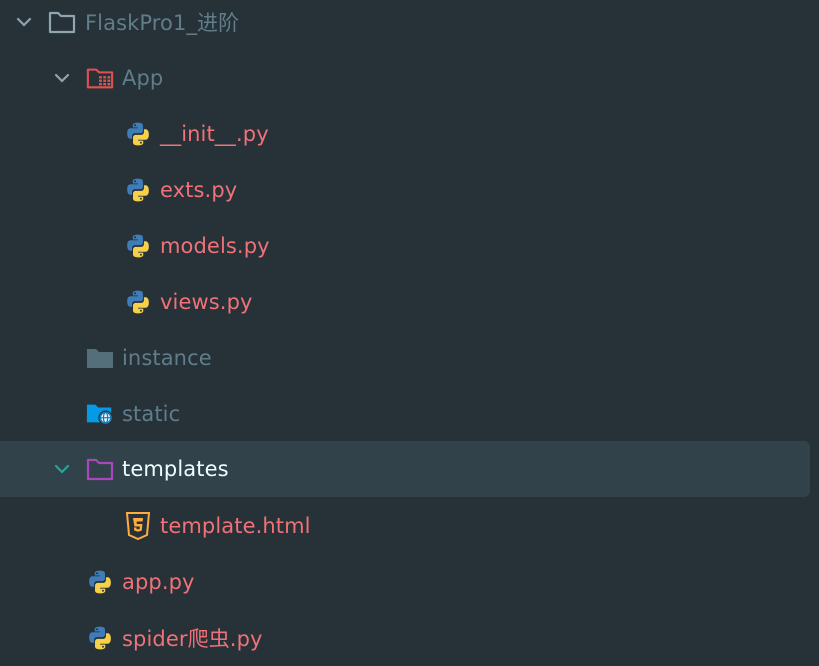 This screenshot has width=819, height=666. Describe the element at coordinates (409, 134) in the screenshot. I see `tree-item-init-file: __init__.py` at that location.